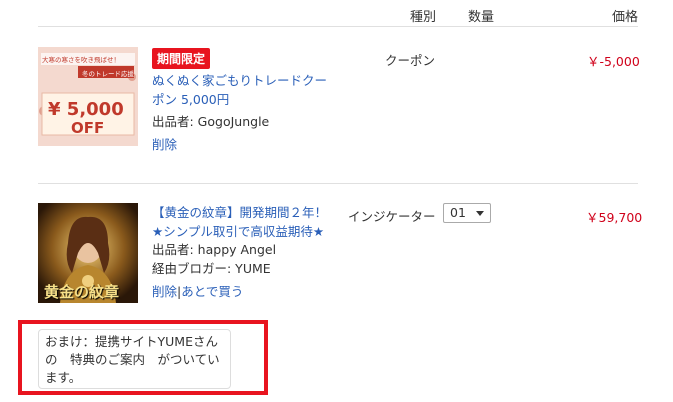 The width and height of the screenshot is (673, 402). I want to click on bonus-line: の 特典のご案内 がついてい, so click(132, 359).